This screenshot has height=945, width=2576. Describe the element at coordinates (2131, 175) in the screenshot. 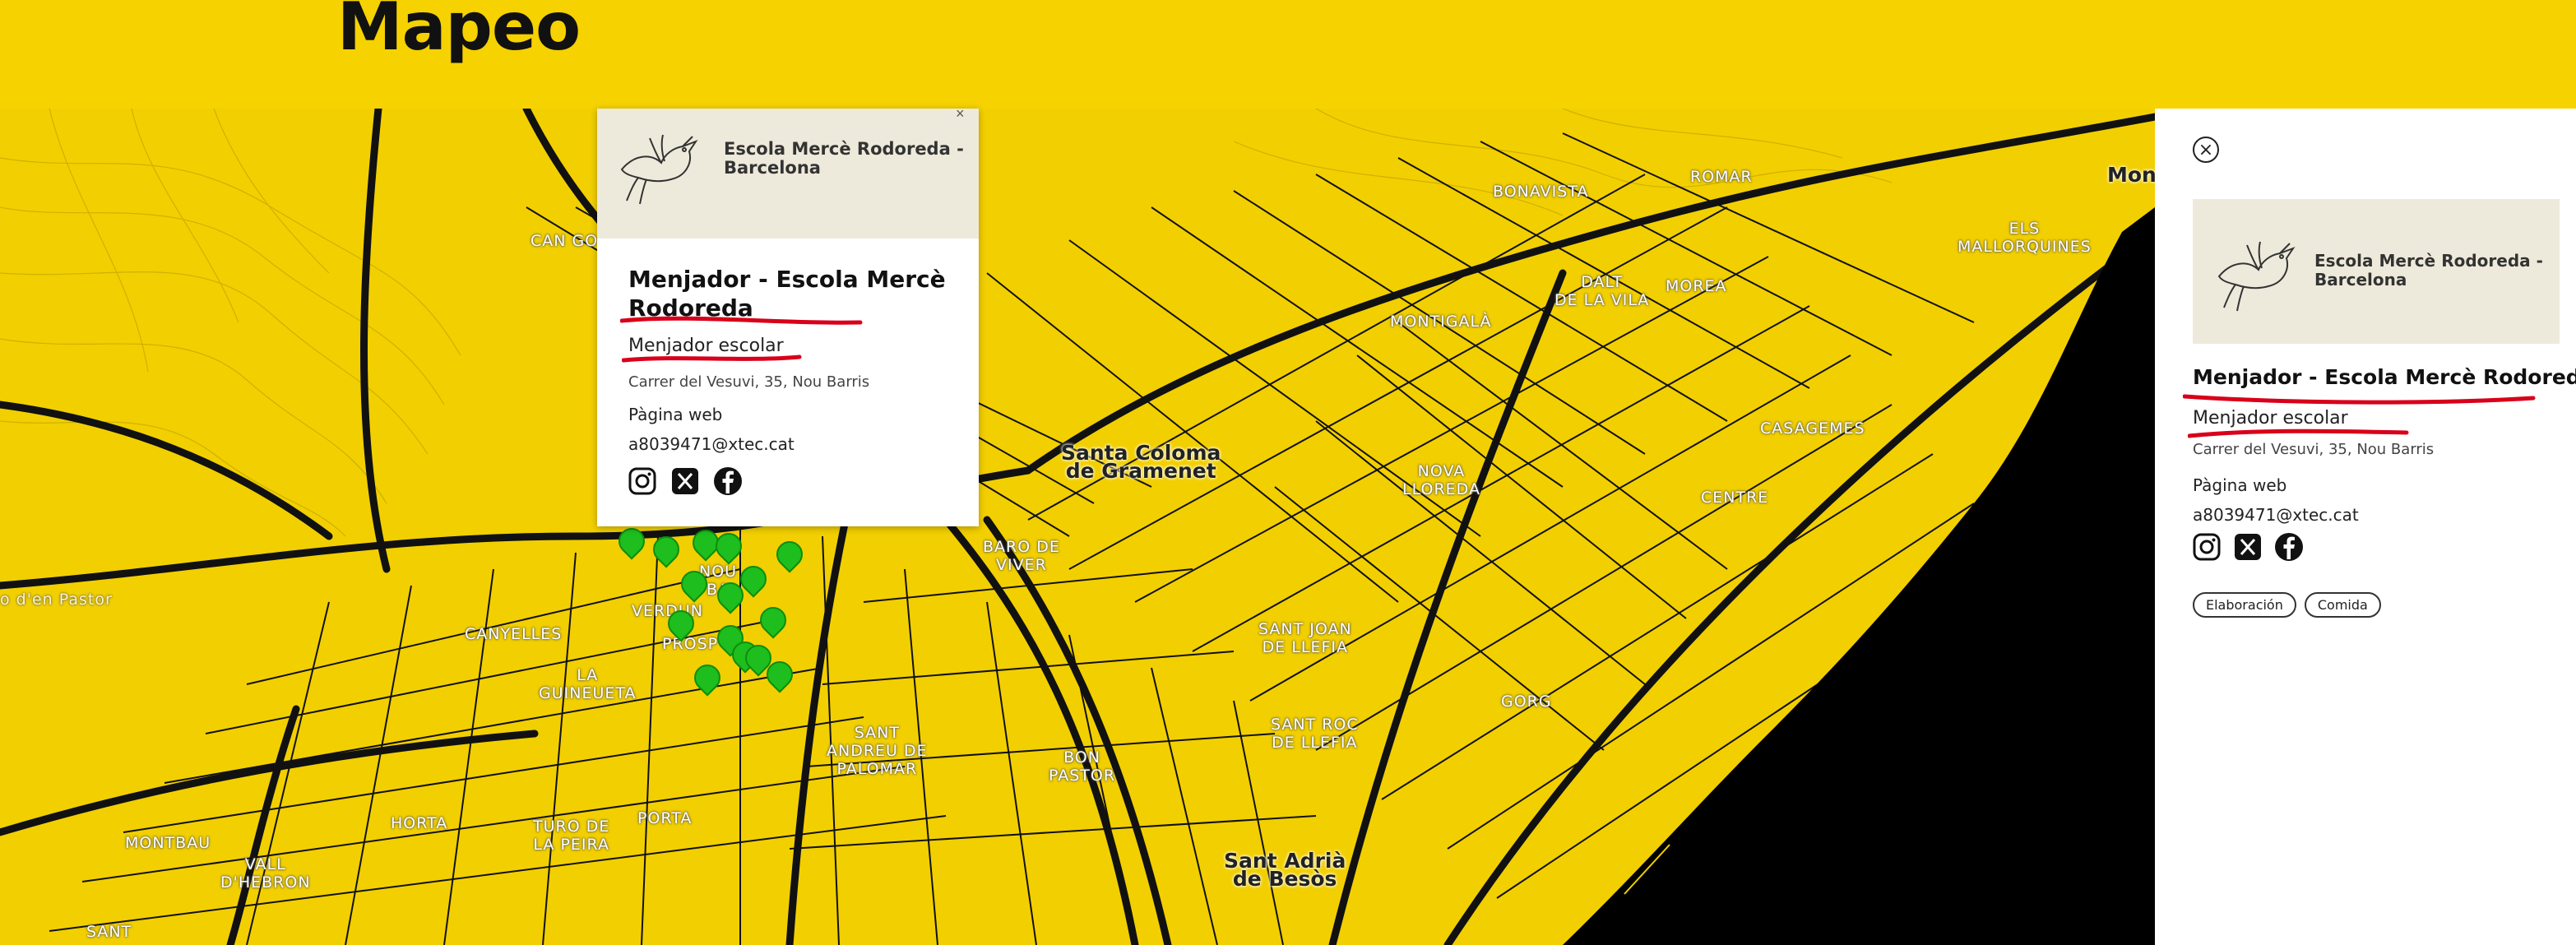

I see `map-label: Mont` at that location.